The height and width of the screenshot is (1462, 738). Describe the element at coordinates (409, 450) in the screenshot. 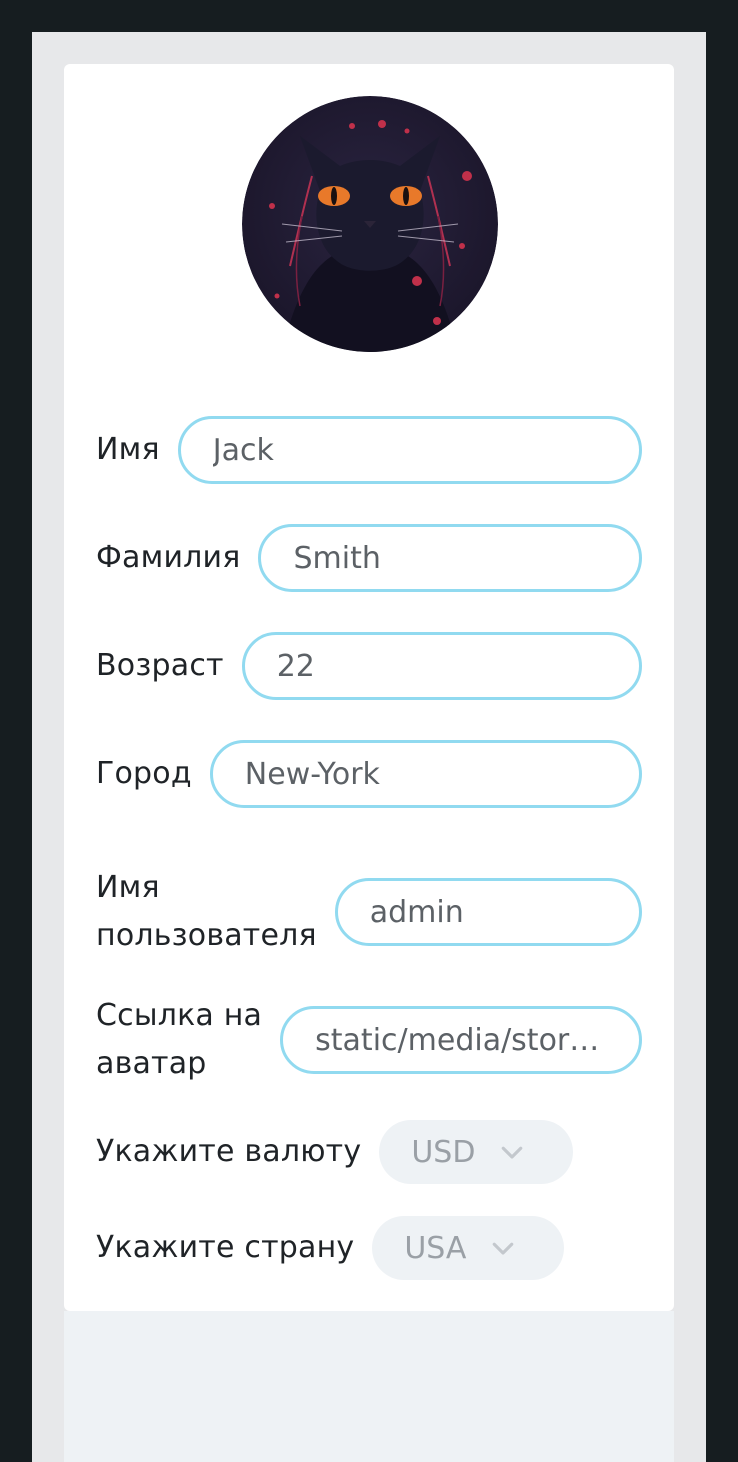

I see `first-name-input` at that location.